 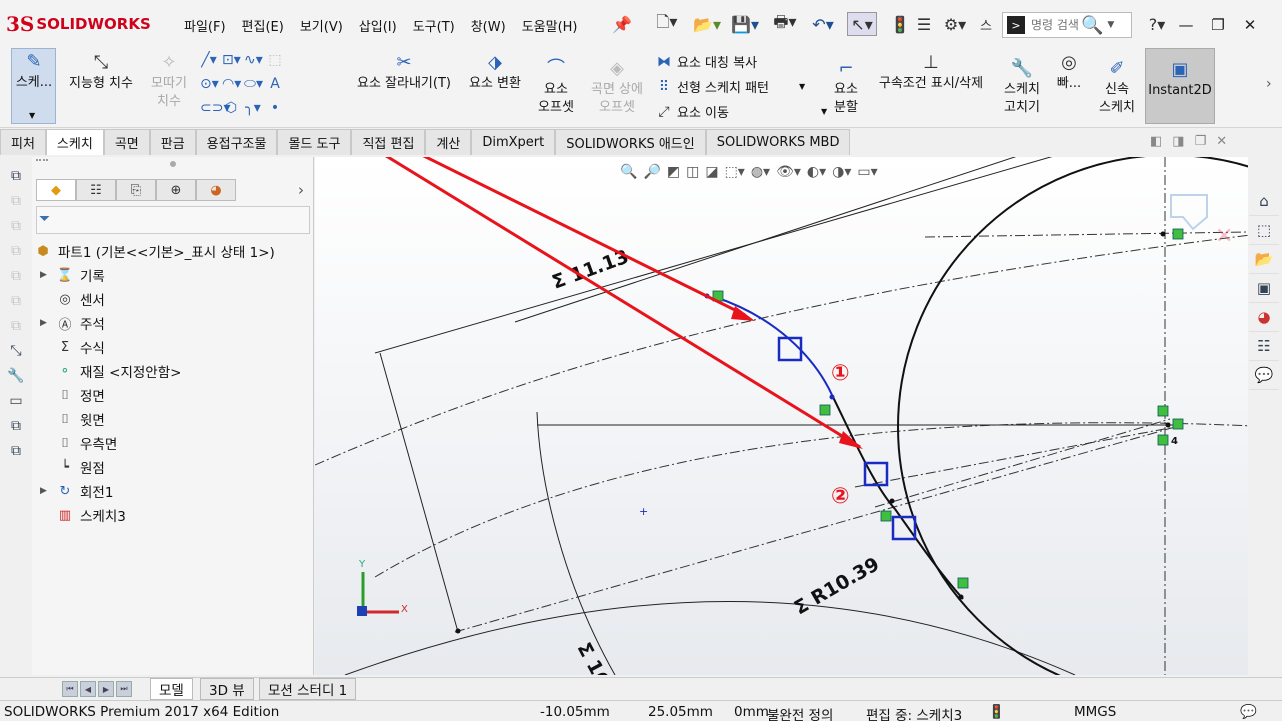 I want to click on command-search: > 🔍 ▼, so click(x=1067, y=25).